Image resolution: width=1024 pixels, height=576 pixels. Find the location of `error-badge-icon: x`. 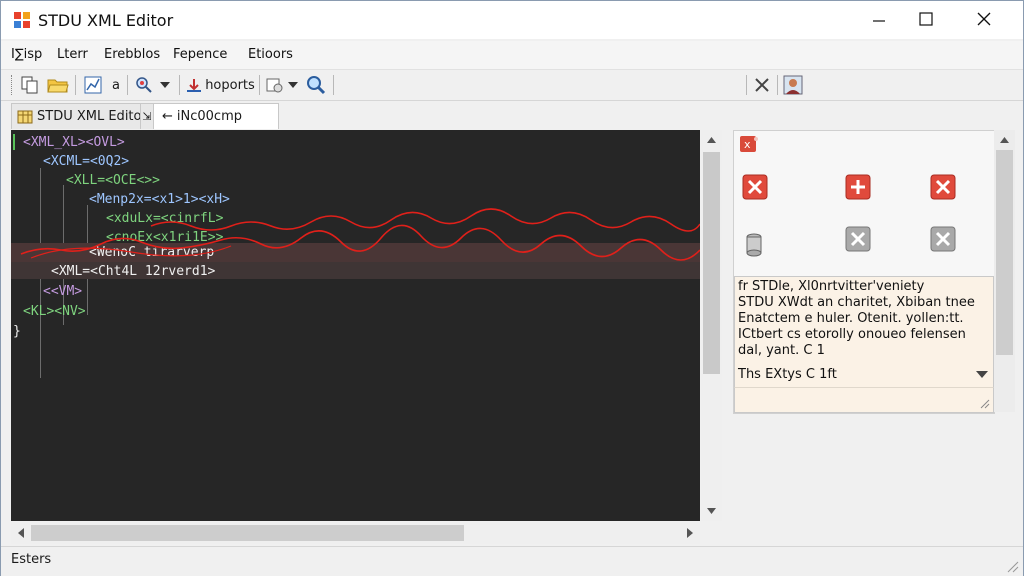

error-badge-icon: x is located at coordinates (749, 144).